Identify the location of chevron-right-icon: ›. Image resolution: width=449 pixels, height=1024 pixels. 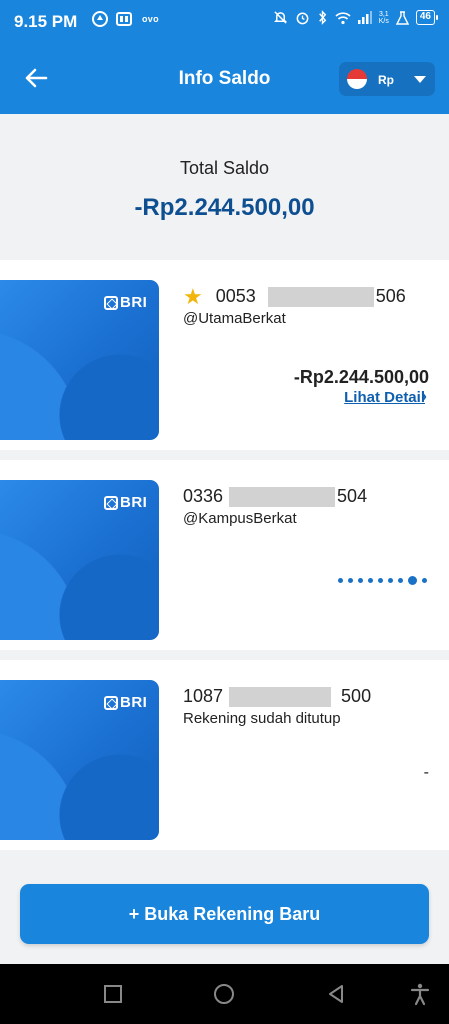
(424, 397).